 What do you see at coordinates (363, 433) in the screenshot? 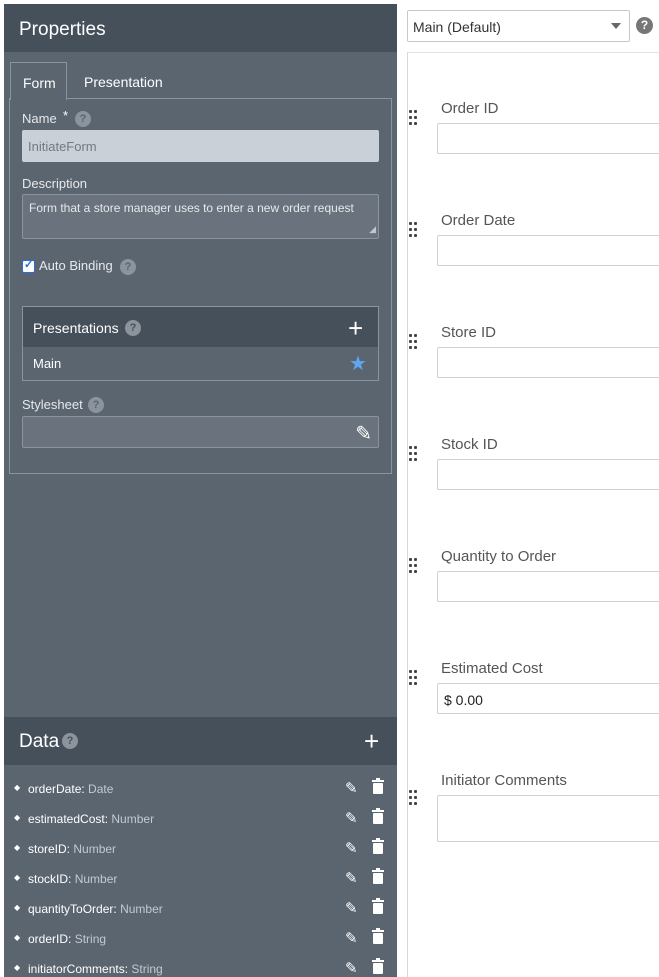
I see `edit-stylesheet-pencil-icon: ✎` at bounding box center [363, 433].